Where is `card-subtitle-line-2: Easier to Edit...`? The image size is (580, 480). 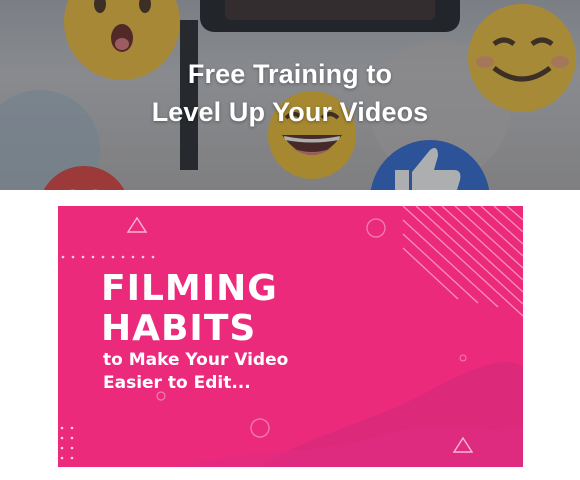
card-subtitle-line-2: Easier to Edit... is located at coordinates (177, 383).